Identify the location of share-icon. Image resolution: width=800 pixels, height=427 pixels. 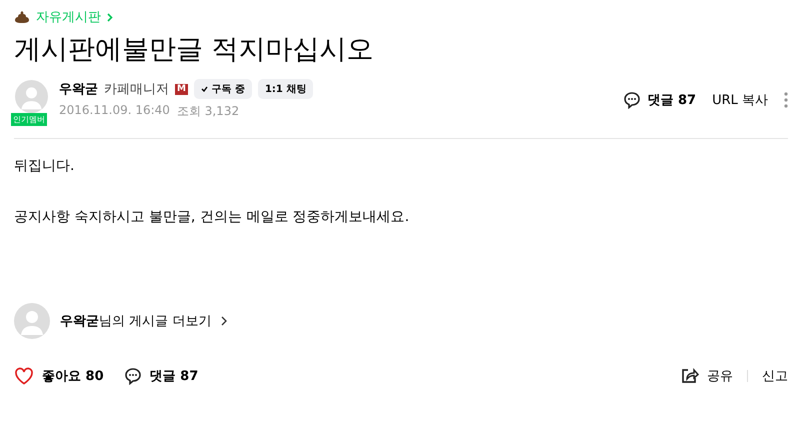
(690, 376).